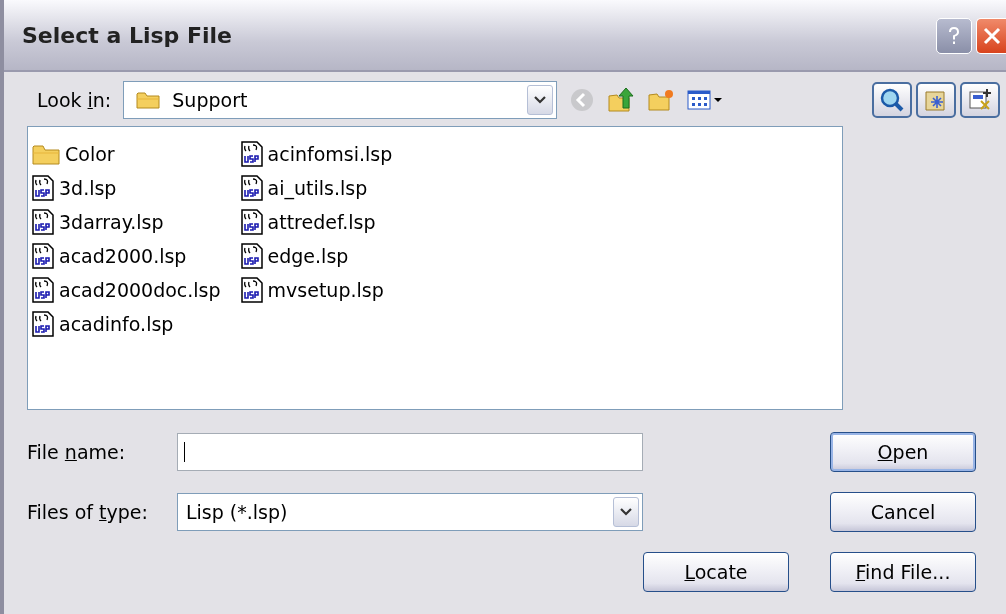  Describe the element at coordinates (991, 36) in the screenshot. I see `close-button` at that location.